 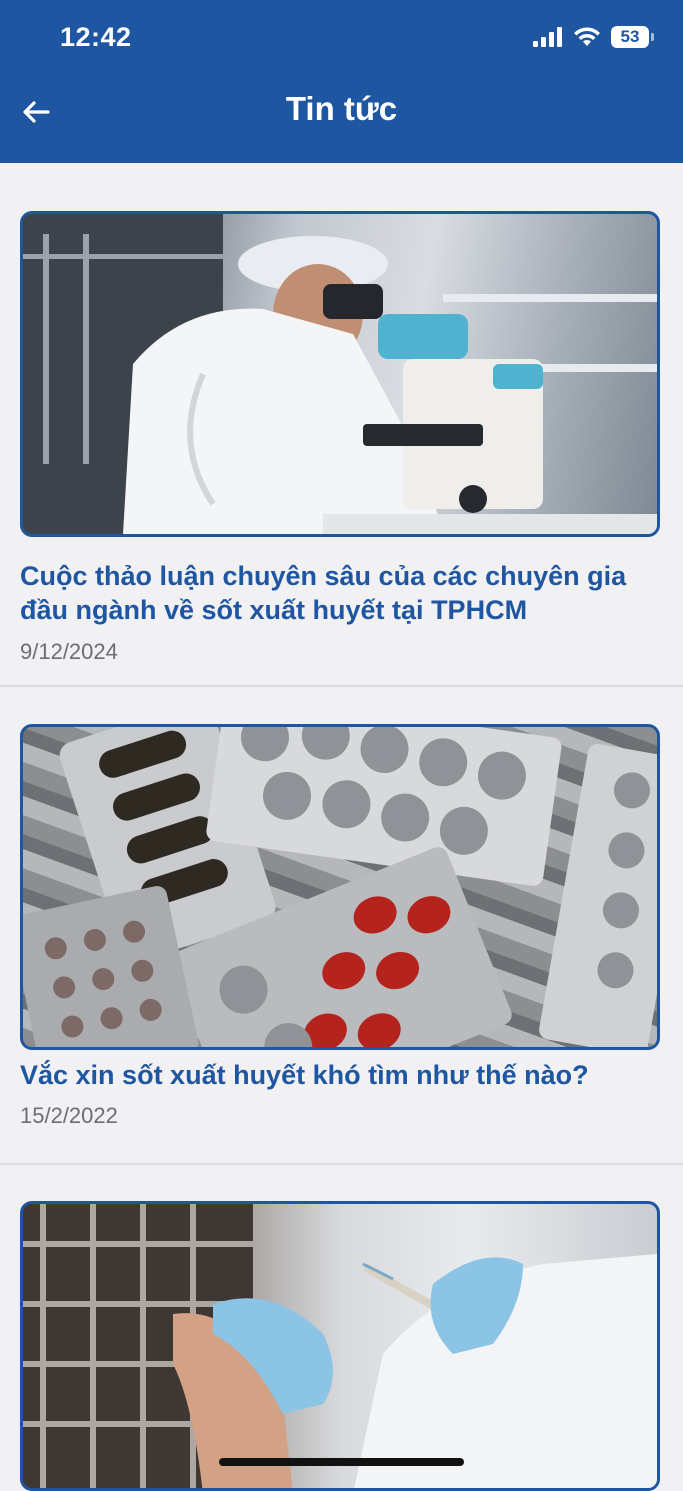 What do you see at coordinates (341, 1462) in the screenshot?
I see `home-indicator` at bounding box center [341, 1462].